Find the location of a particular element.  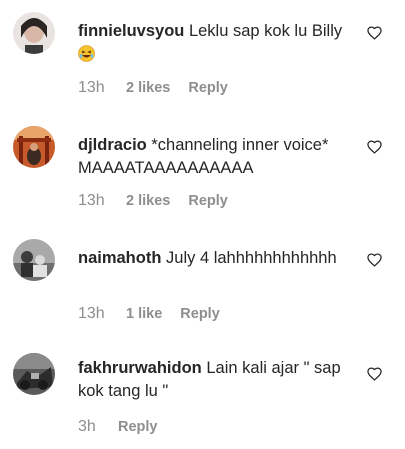

username: naimahoth is located at coordinates (119, 258).